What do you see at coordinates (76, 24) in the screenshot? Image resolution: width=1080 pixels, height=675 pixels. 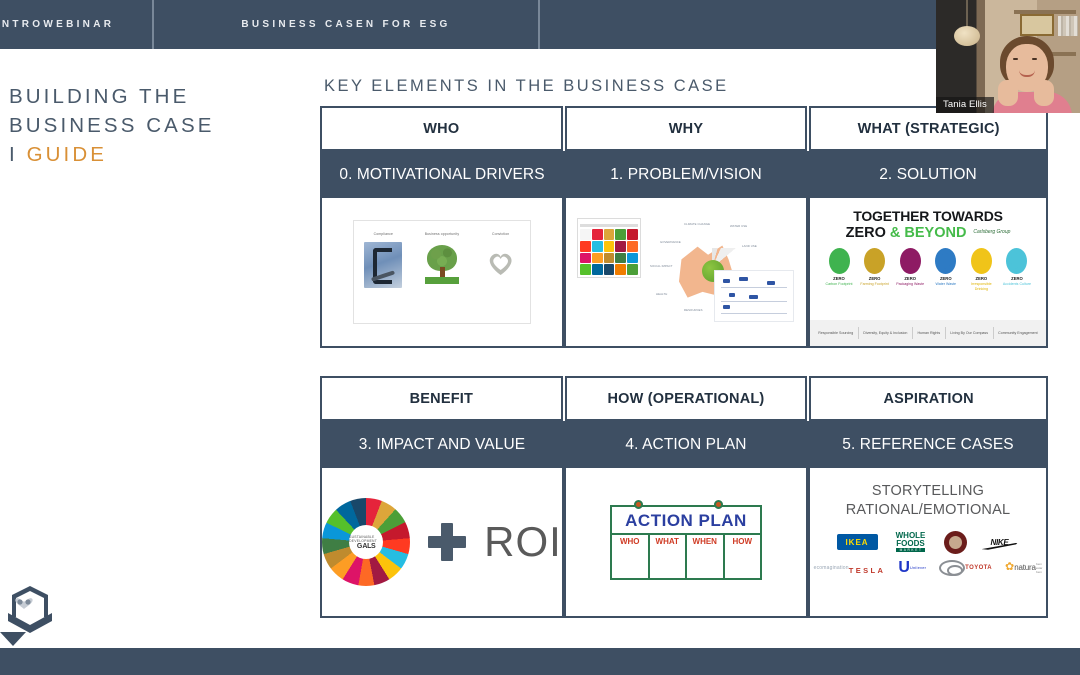 I see `topbar-segment-intro: INTROWEBINAR` at bounding box center [76, 24].